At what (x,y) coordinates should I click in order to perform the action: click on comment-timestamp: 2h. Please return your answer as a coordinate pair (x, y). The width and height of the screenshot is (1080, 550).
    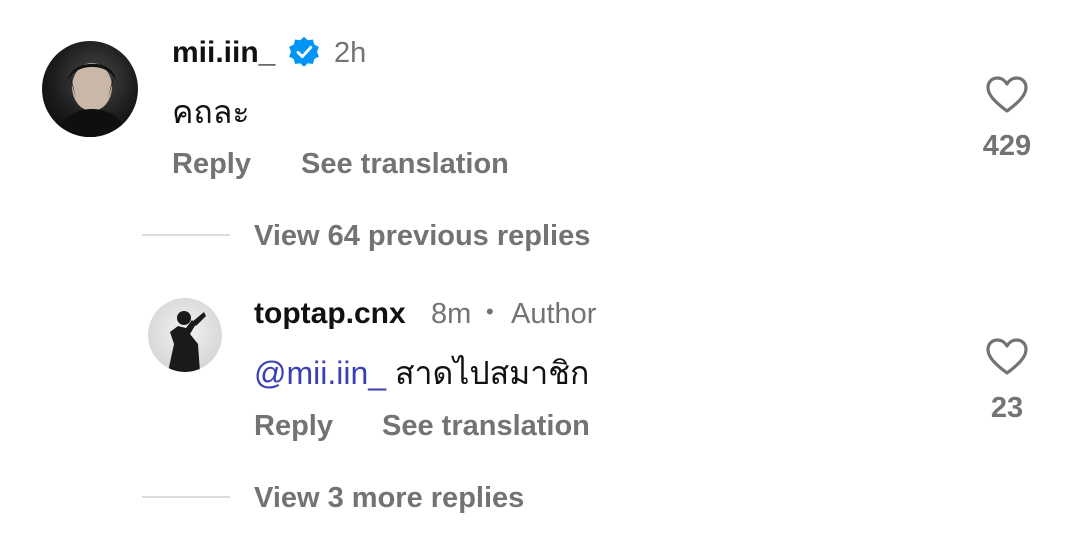
    Looking at the image, I should click on (350, 53).